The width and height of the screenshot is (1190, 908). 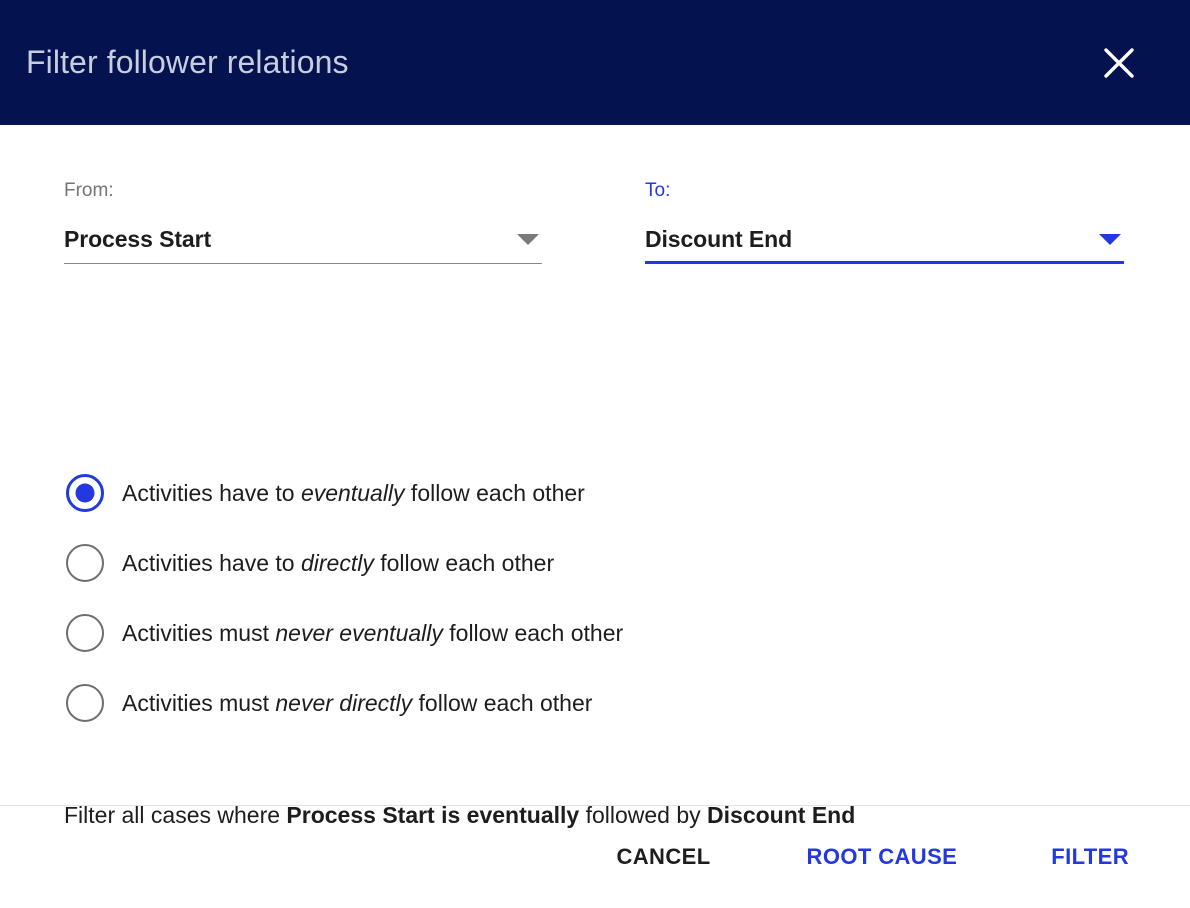 I want to click on from-select-field: From: Process Start, so click(x=303, y=222).